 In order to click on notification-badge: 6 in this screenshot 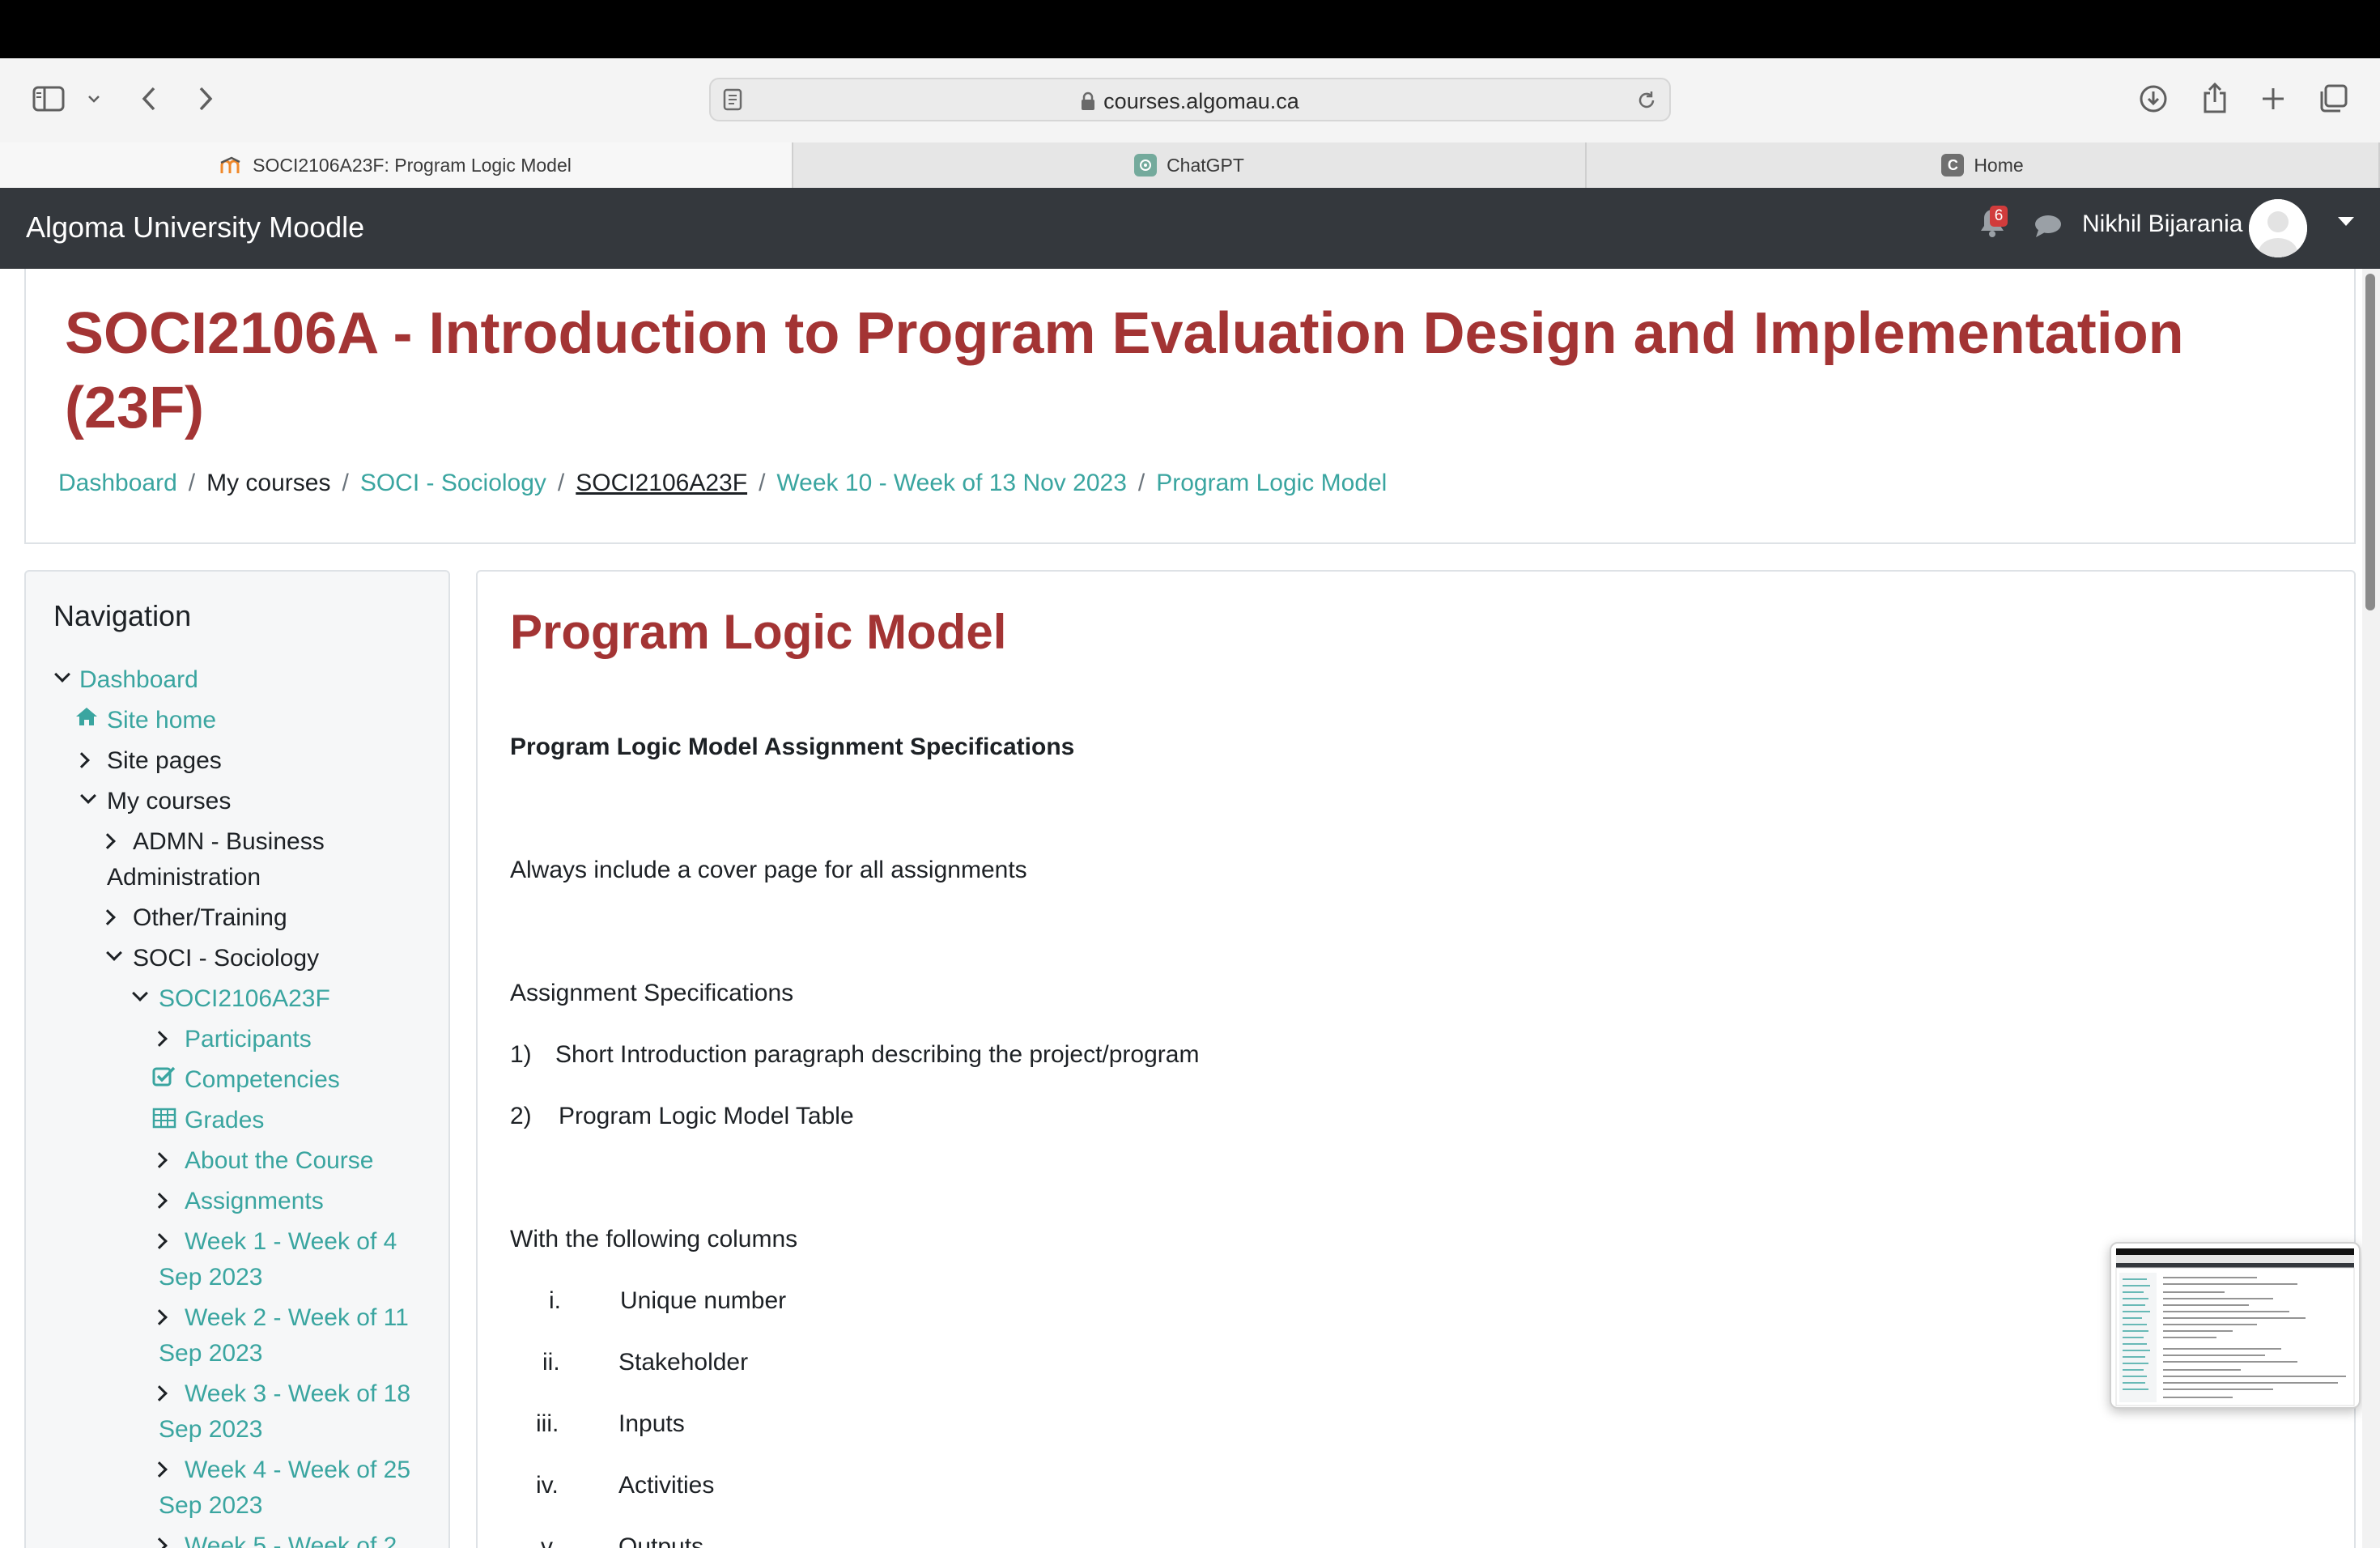, I will do `click(1999, 217)`.